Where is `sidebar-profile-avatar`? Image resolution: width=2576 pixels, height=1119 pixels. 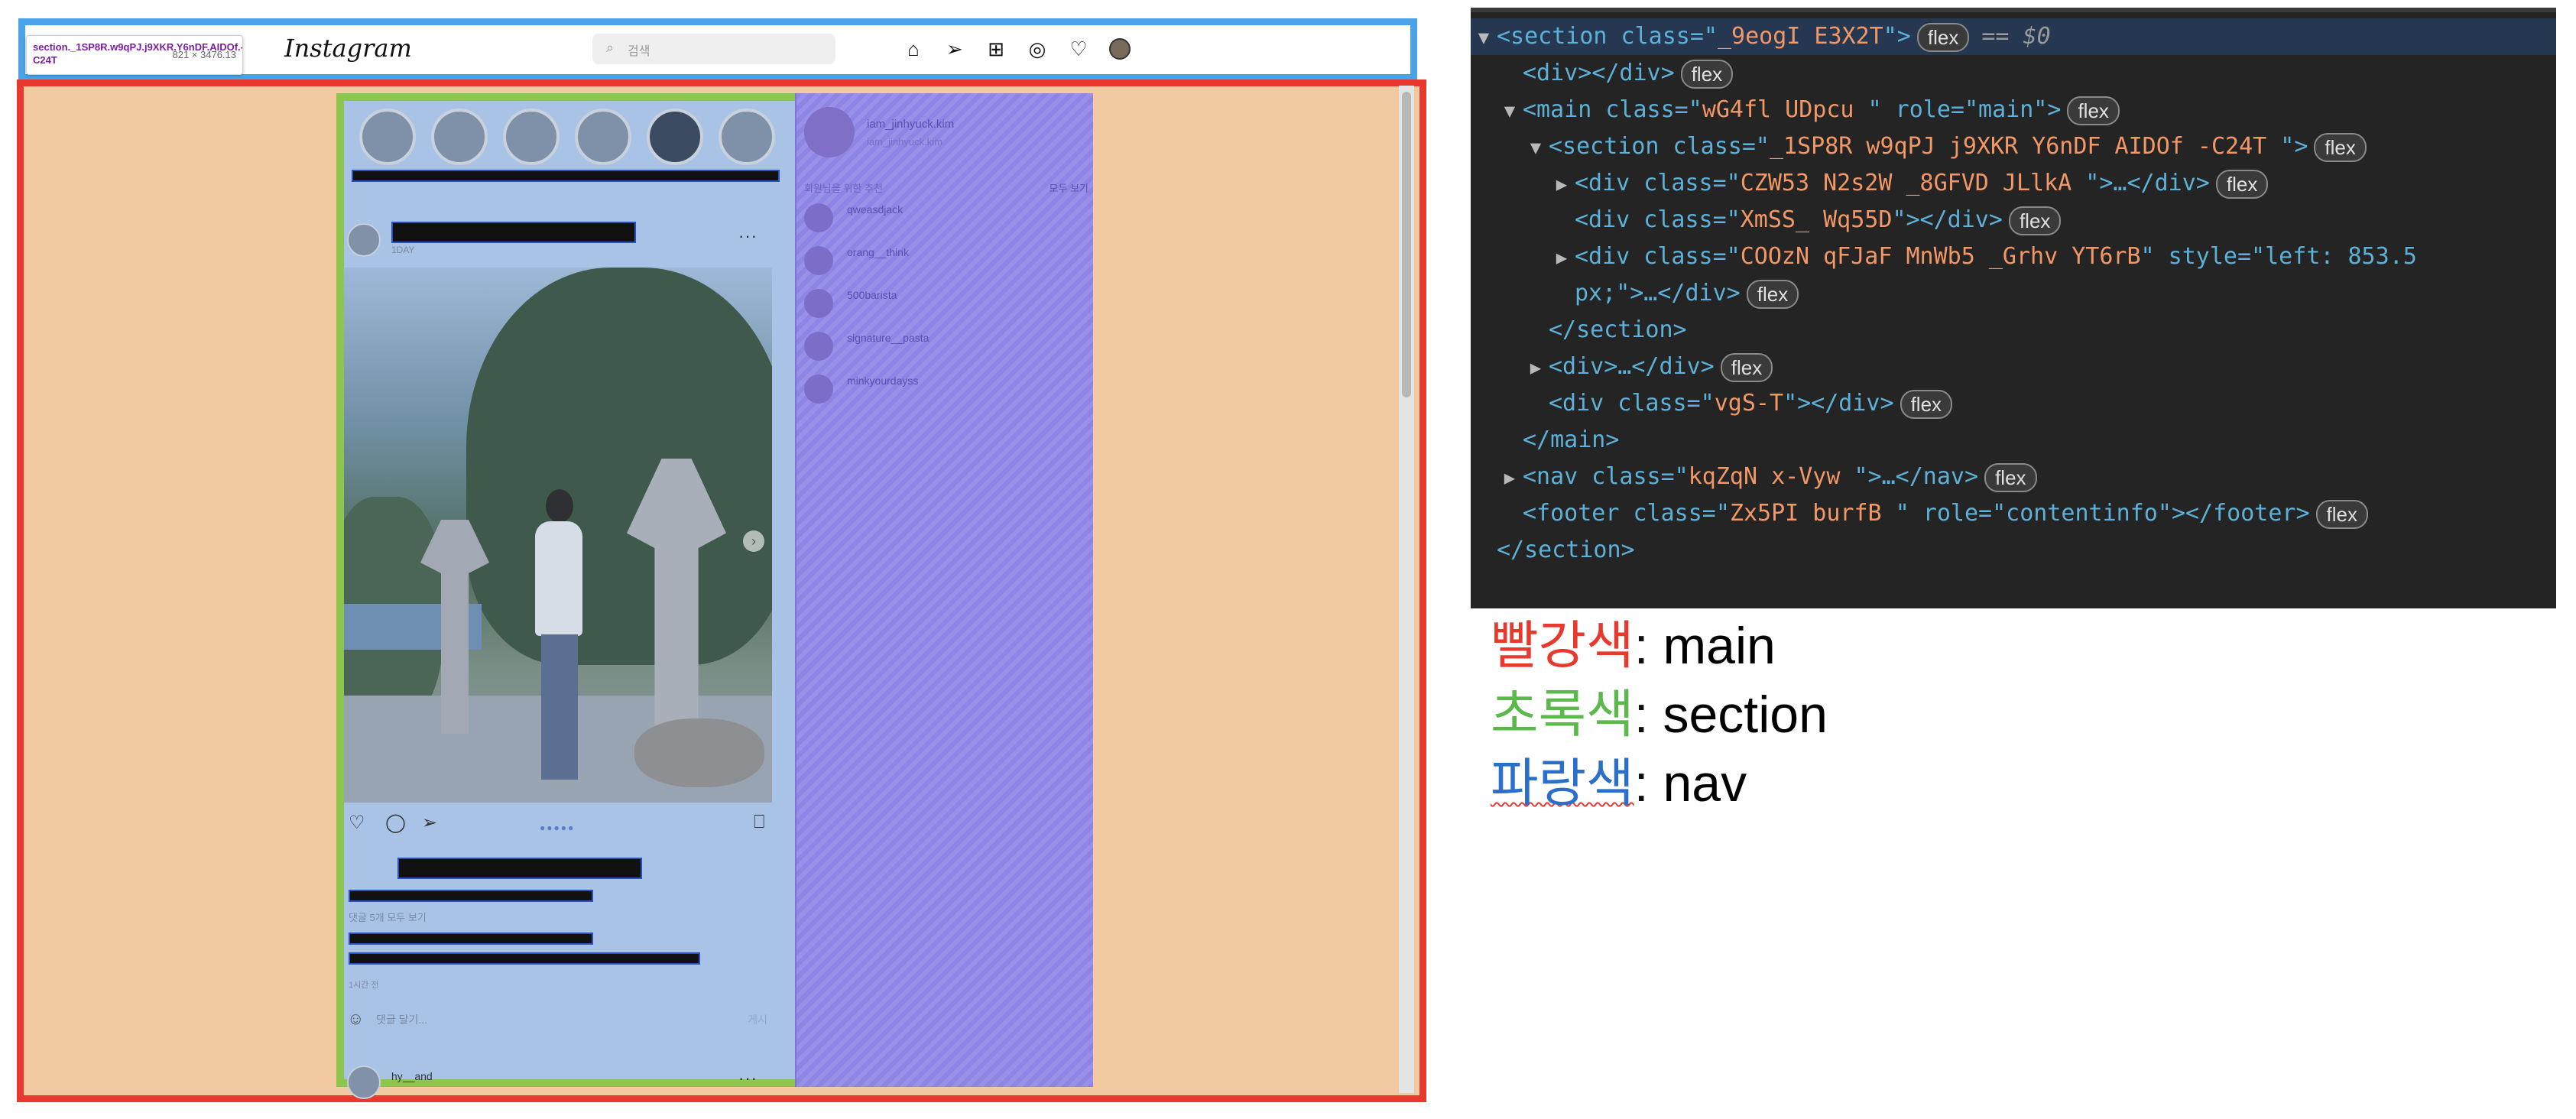
sidebar-profile-avatar is located at coordinates (829, 132).